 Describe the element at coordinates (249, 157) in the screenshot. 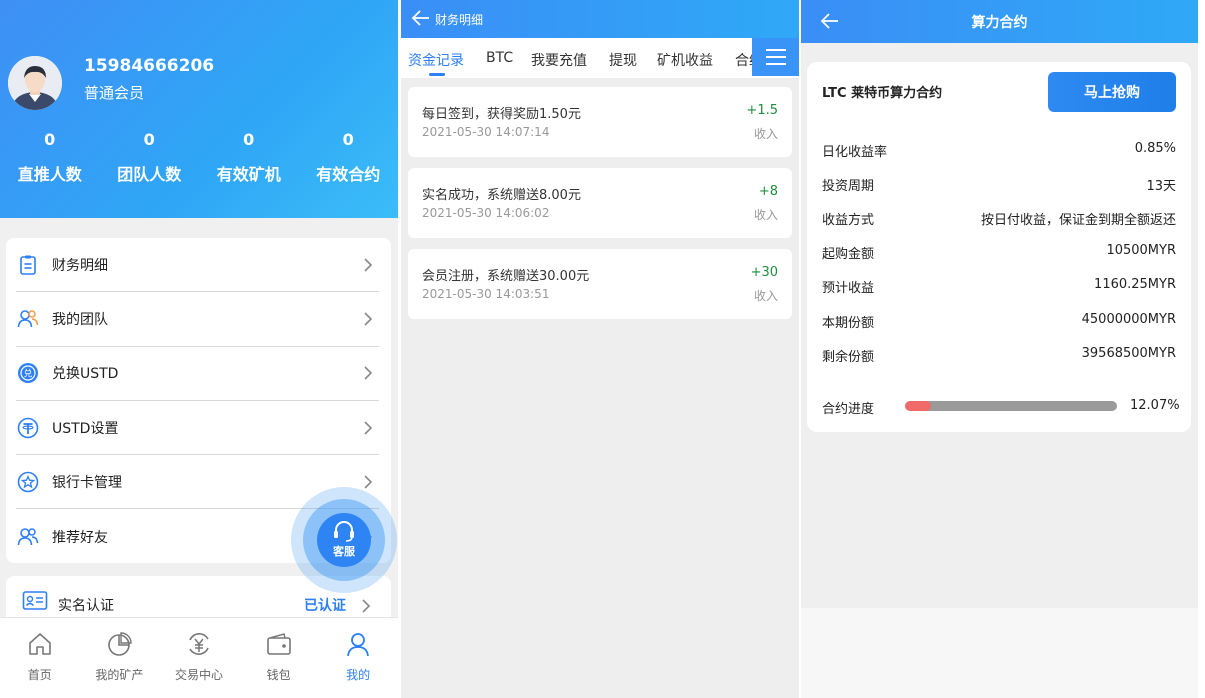

I see `stat-miners: 0 有效矿机` at that location.